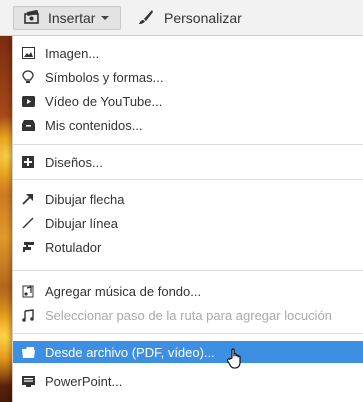  I want to click on top-toolbar: Insertar Personalizar, so click(181, 18).